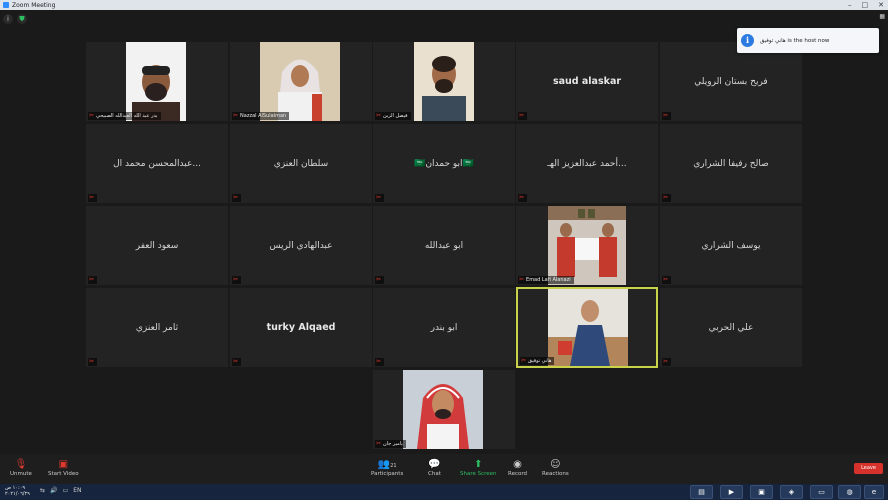 The height and width of the screenshot is (500, 888). Describe the element at coordinates (301, 81) in the screenshot. I see `video-tile: ✂ Nazzal AlSulaiman` at that location.